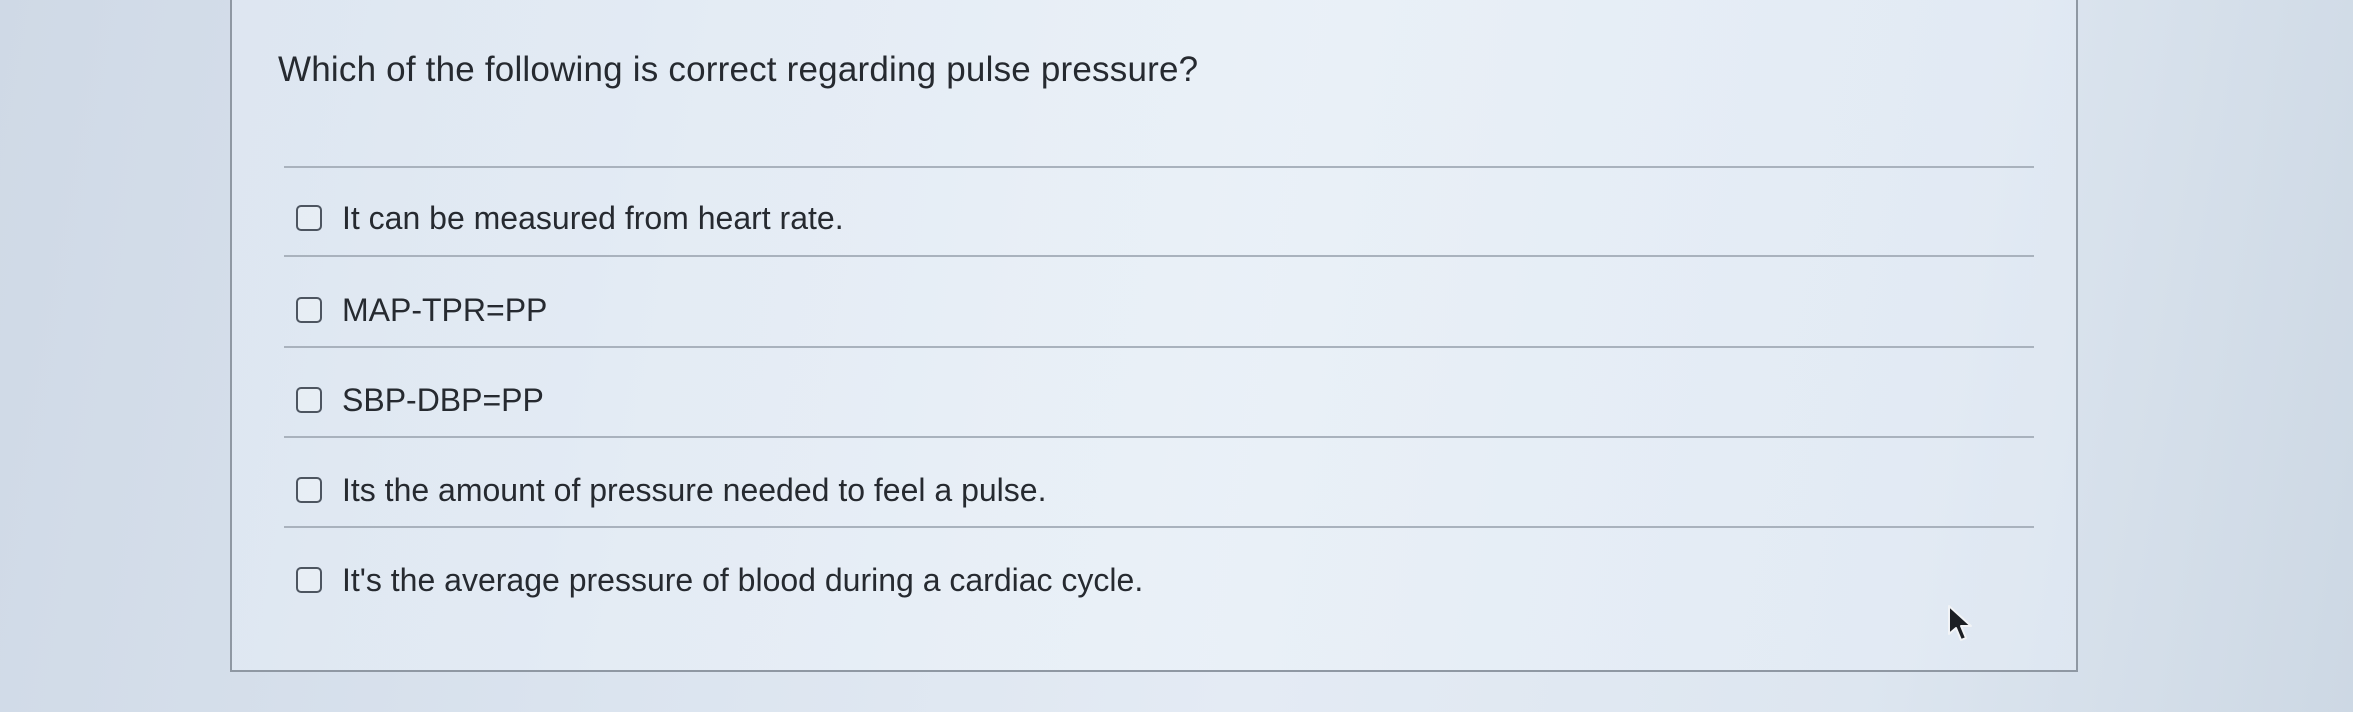 Image resolution: width=2353 pixels, height=712 pixels. What do you see at coordinates (1960, 623) in the screenshot?
I see `mouse-pointer-icon` at bounding box center [1960, 623].